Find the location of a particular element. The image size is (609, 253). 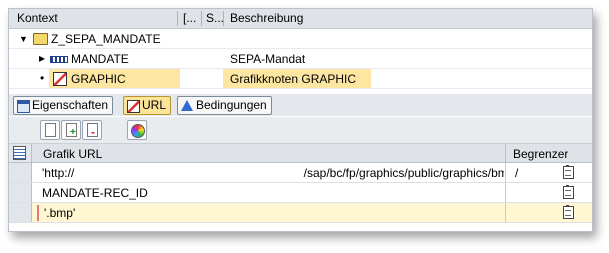

tree-node-mandate: ▸ MANDATE SEPA-Mandat is located at coordinates (300, 59).